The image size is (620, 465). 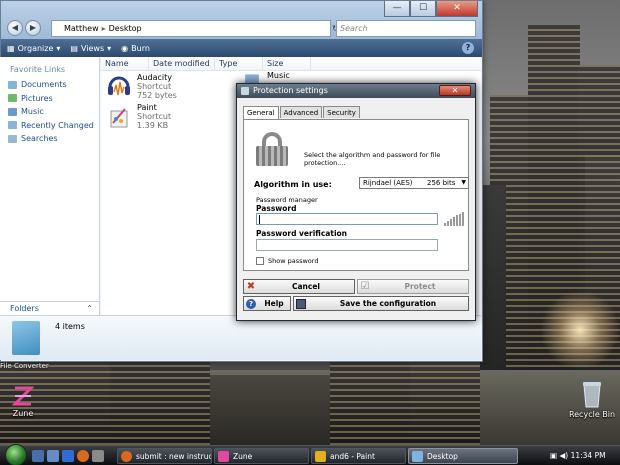 What do you see at coordinates (457, 9) in the screenshot?
I see `close-button: ✕` at bounding box center [457, 9].